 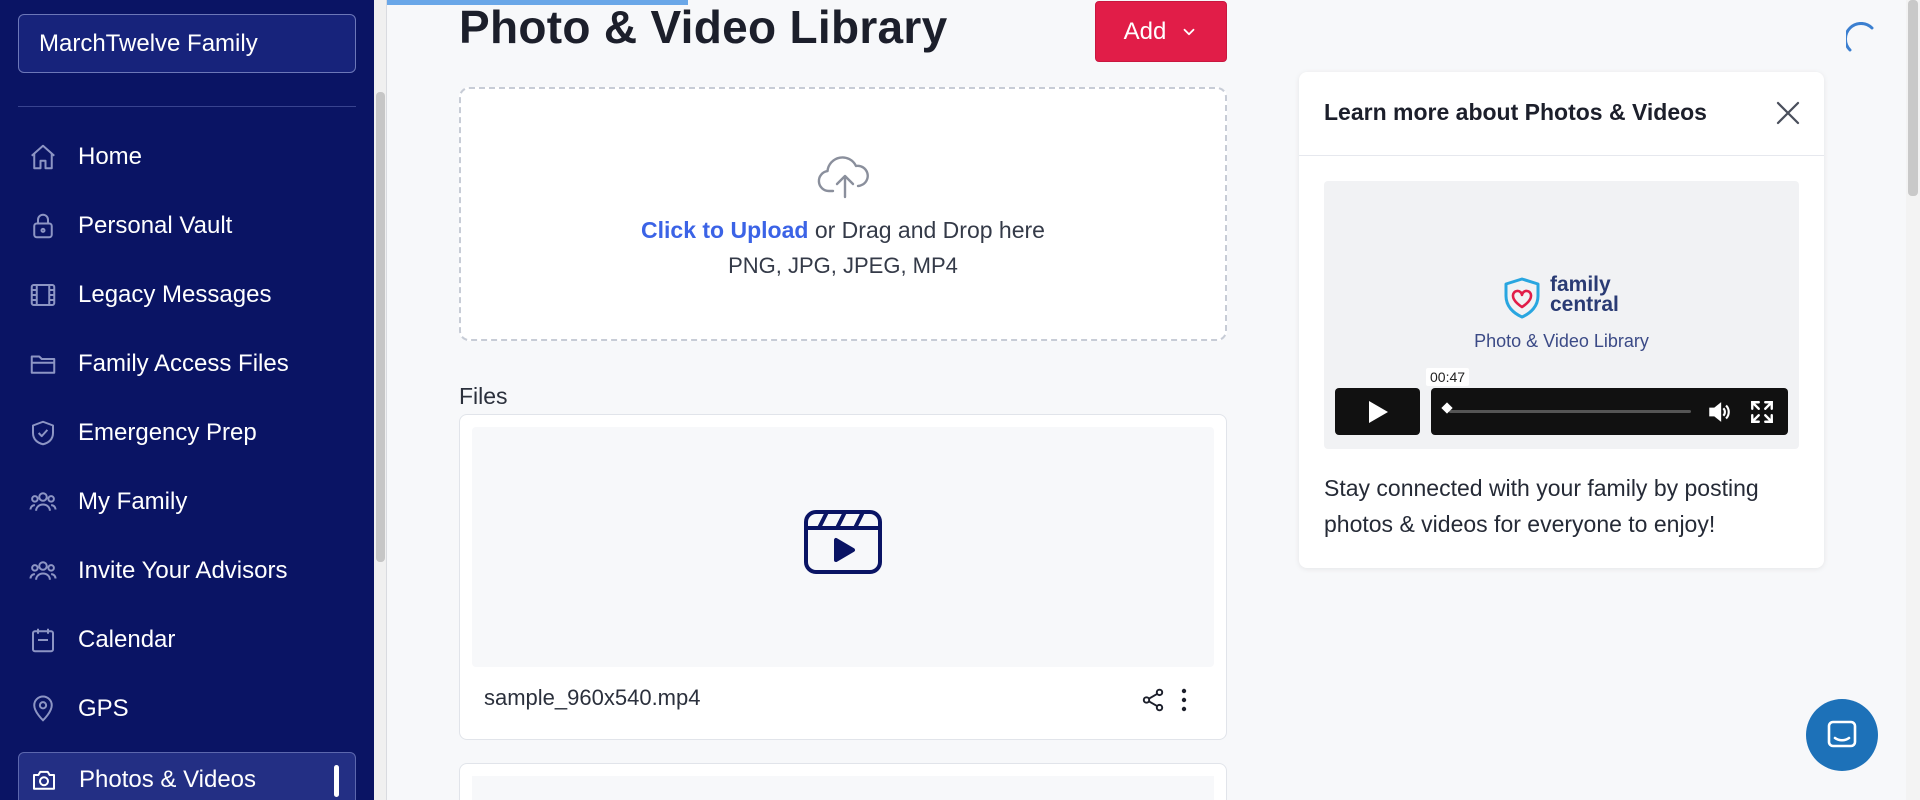 What do you see at coordinates (183, 570) in the screenshot?
I see `sidebar-item-label: Invite Your Advisors` at bounding box center [183, 570].